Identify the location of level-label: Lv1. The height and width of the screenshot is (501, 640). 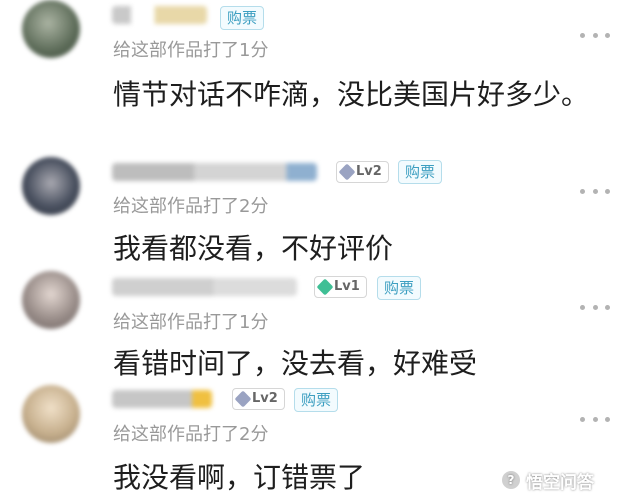
(347, 286).